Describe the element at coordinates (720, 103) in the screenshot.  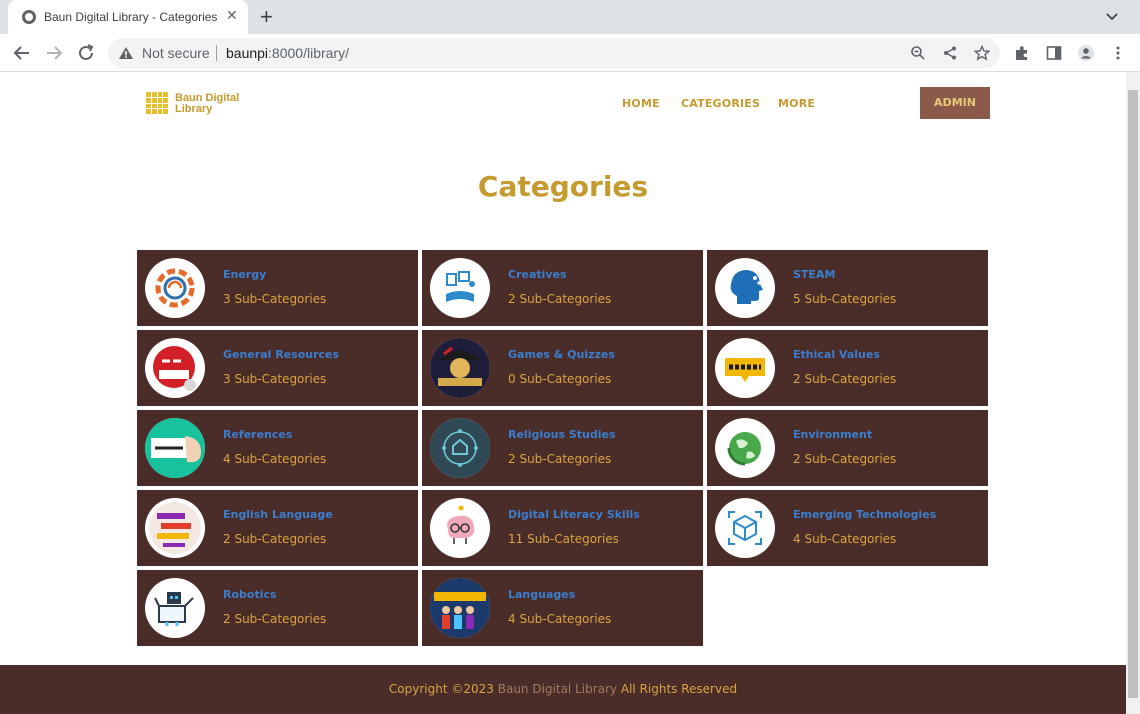
I see `nav-categories: CATEGORIES` at that location.